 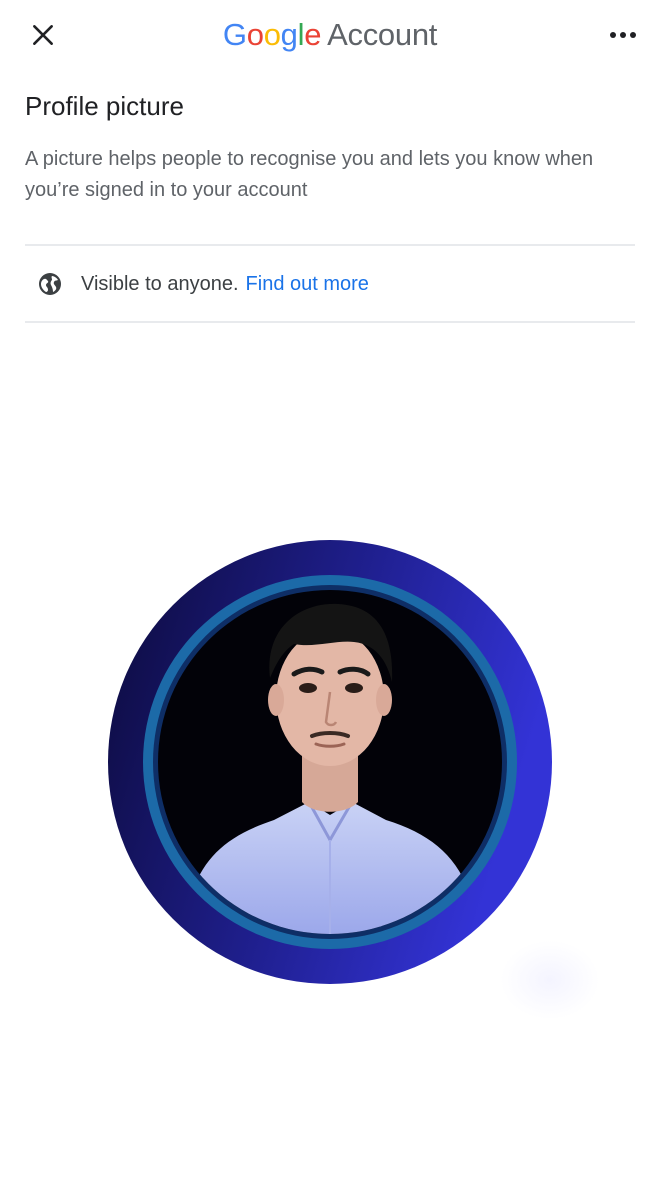 I want to click on visibility-row: Visible to anyone. Find out more, so click(x=330, y=284).